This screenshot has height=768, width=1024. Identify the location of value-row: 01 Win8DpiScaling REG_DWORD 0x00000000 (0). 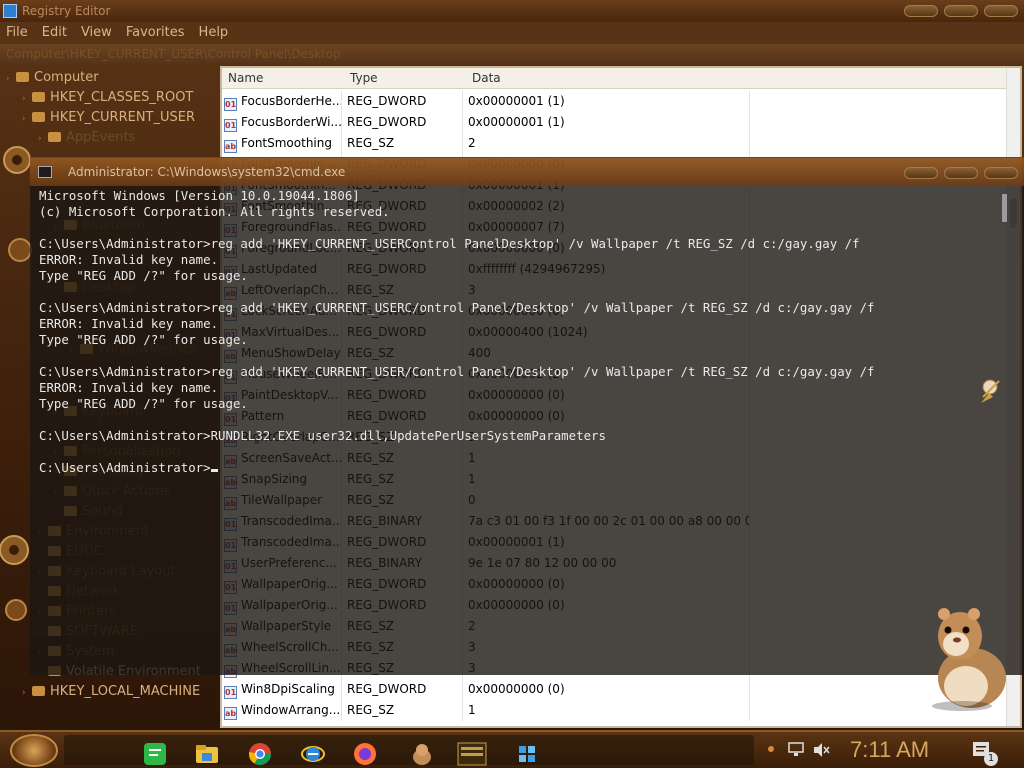
(614, 689).